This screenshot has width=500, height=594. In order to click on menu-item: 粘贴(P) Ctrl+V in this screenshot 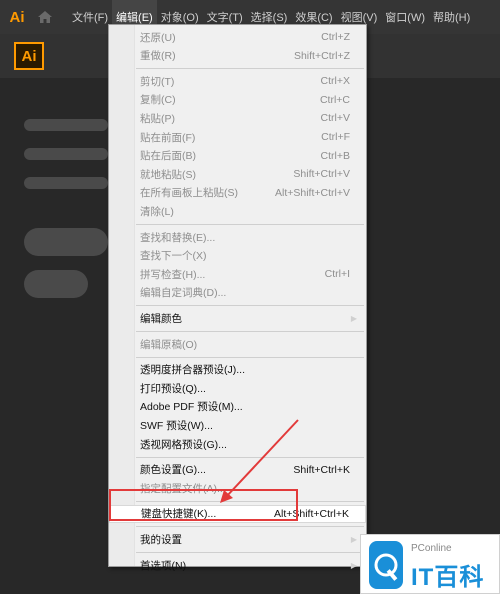, I will do `click(237, 118)`.